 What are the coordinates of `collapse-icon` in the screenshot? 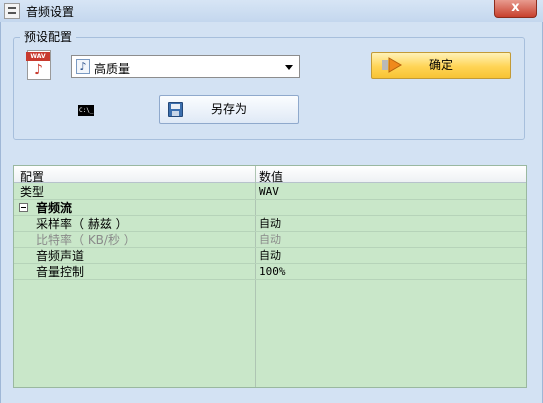 It's located at (23, 207).